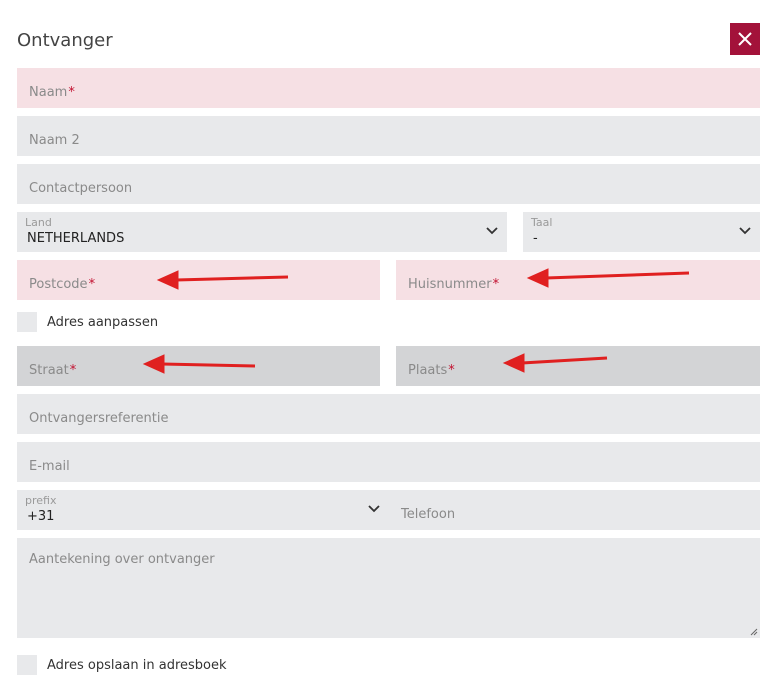 This screenshot has height=686, width=777. Describe the element at coordinates (416, 321) in the screenshot. I see `annotation-arrows` at that location.